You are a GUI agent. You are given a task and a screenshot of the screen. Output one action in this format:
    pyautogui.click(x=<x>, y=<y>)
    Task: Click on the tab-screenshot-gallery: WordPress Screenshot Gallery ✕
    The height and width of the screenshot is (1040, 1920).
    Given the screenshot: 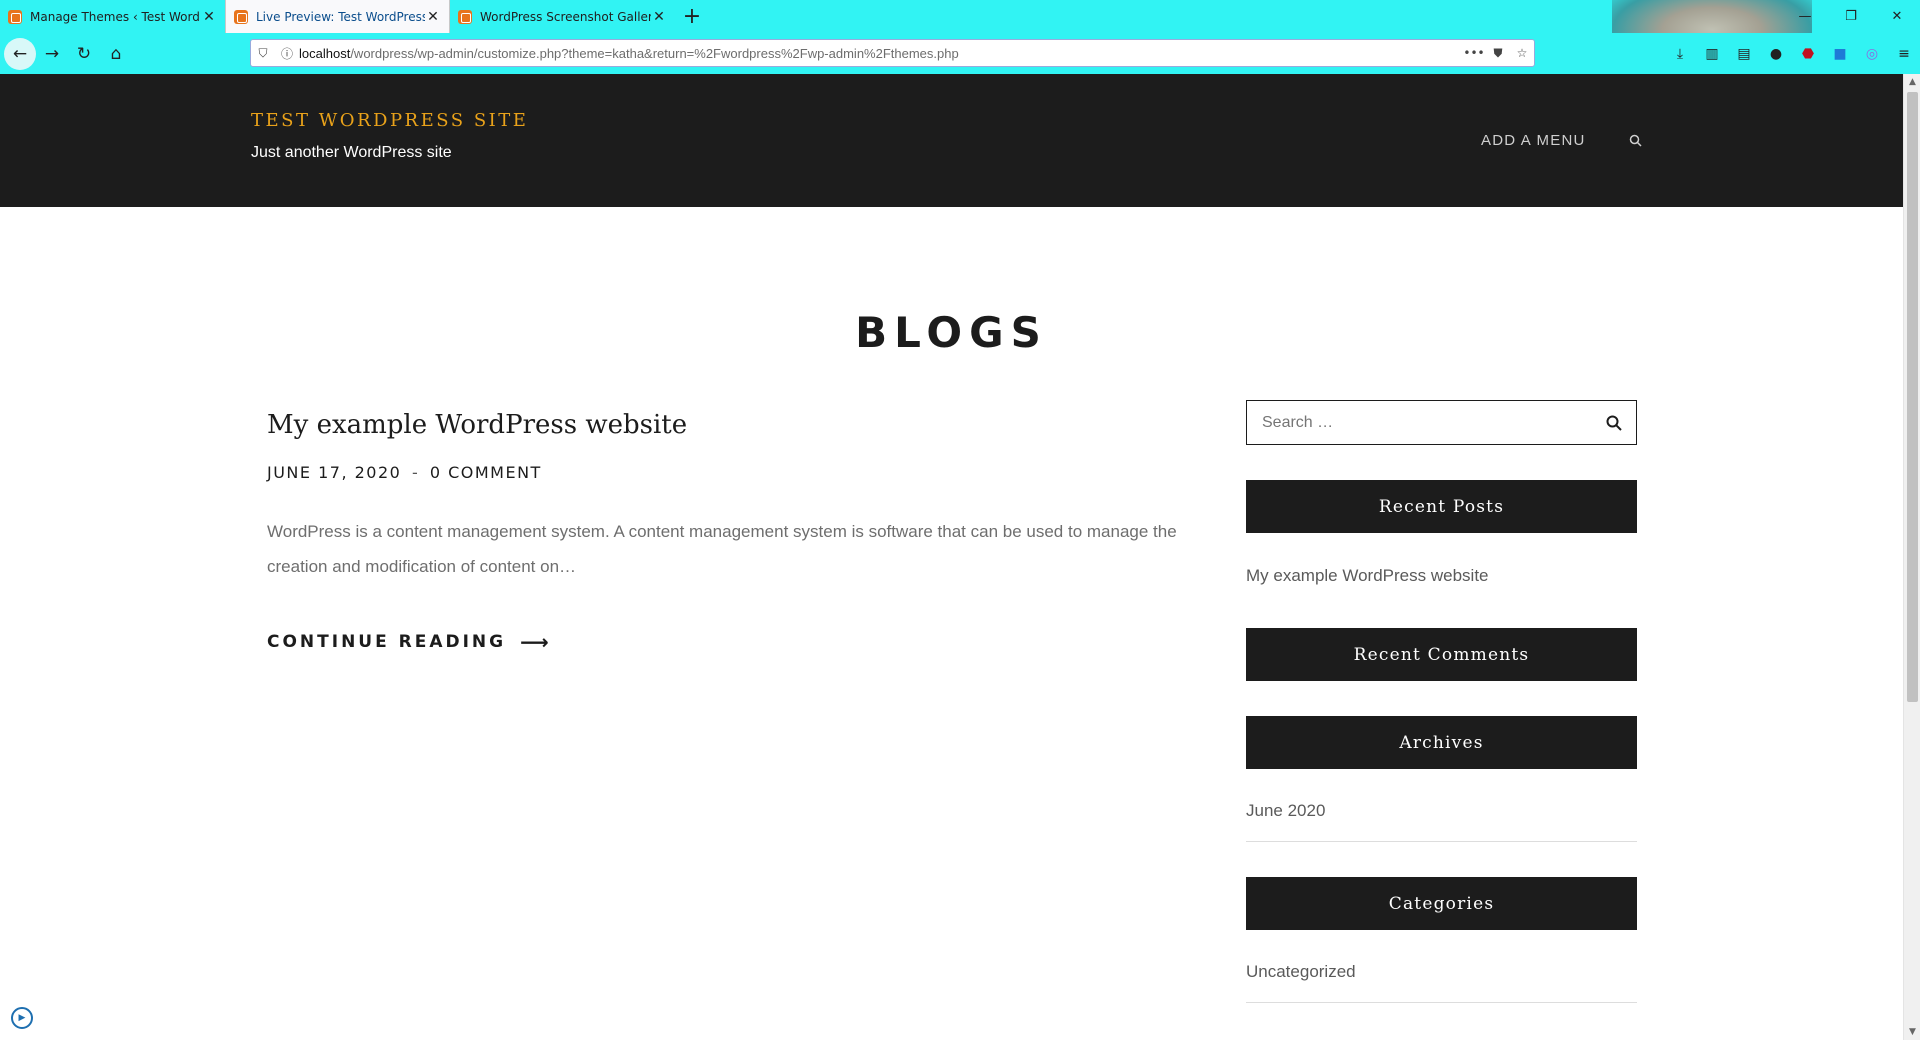 What is the action you would take?
    pyautogui.click(x=562, y=16)
    